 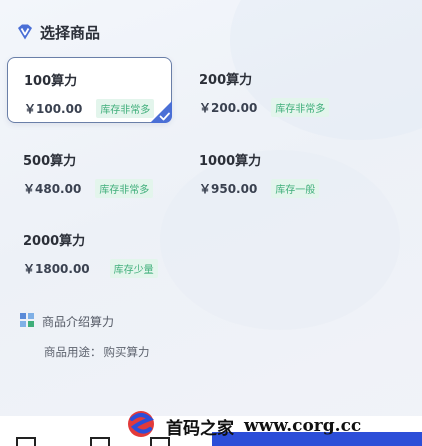 What do you see at coordinates (265, 90) in the screenshot?
I see `product-card-200: 200算力 ￥200.00 库存非常多` at bounding box center [265, 90].